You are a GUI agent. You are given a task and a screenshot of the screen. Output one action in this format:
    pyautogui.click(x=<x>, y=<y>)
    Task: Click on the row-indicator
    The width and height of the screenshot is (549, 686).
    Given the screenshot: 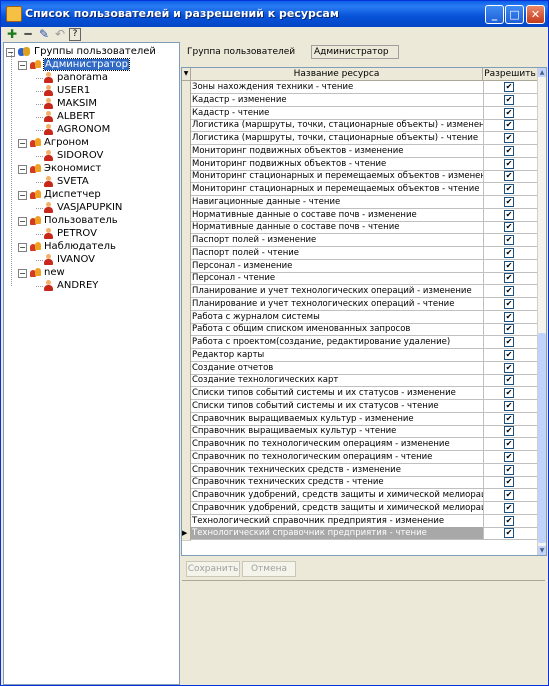 What is the action you would take?
    pyautogui.click(x=186, y=534)
    